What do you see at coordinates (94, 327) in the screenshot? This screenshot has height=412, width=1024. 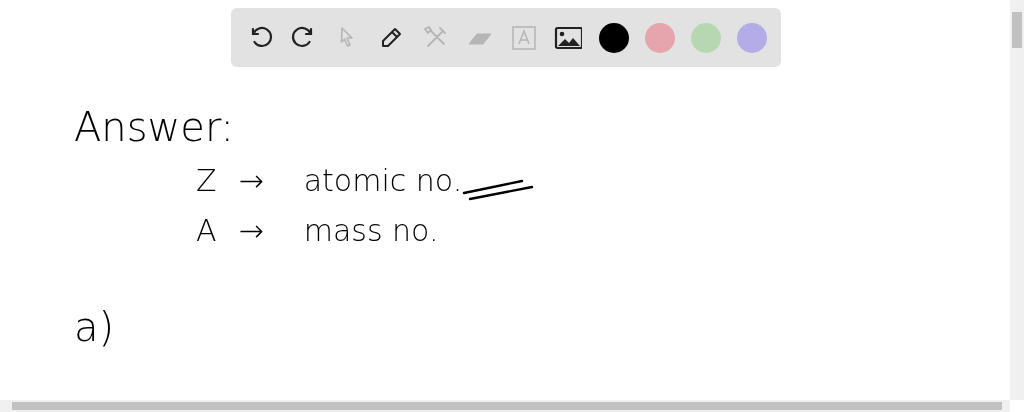 I see `handwritten-part-label: a)` at bounding box center [94, 327].